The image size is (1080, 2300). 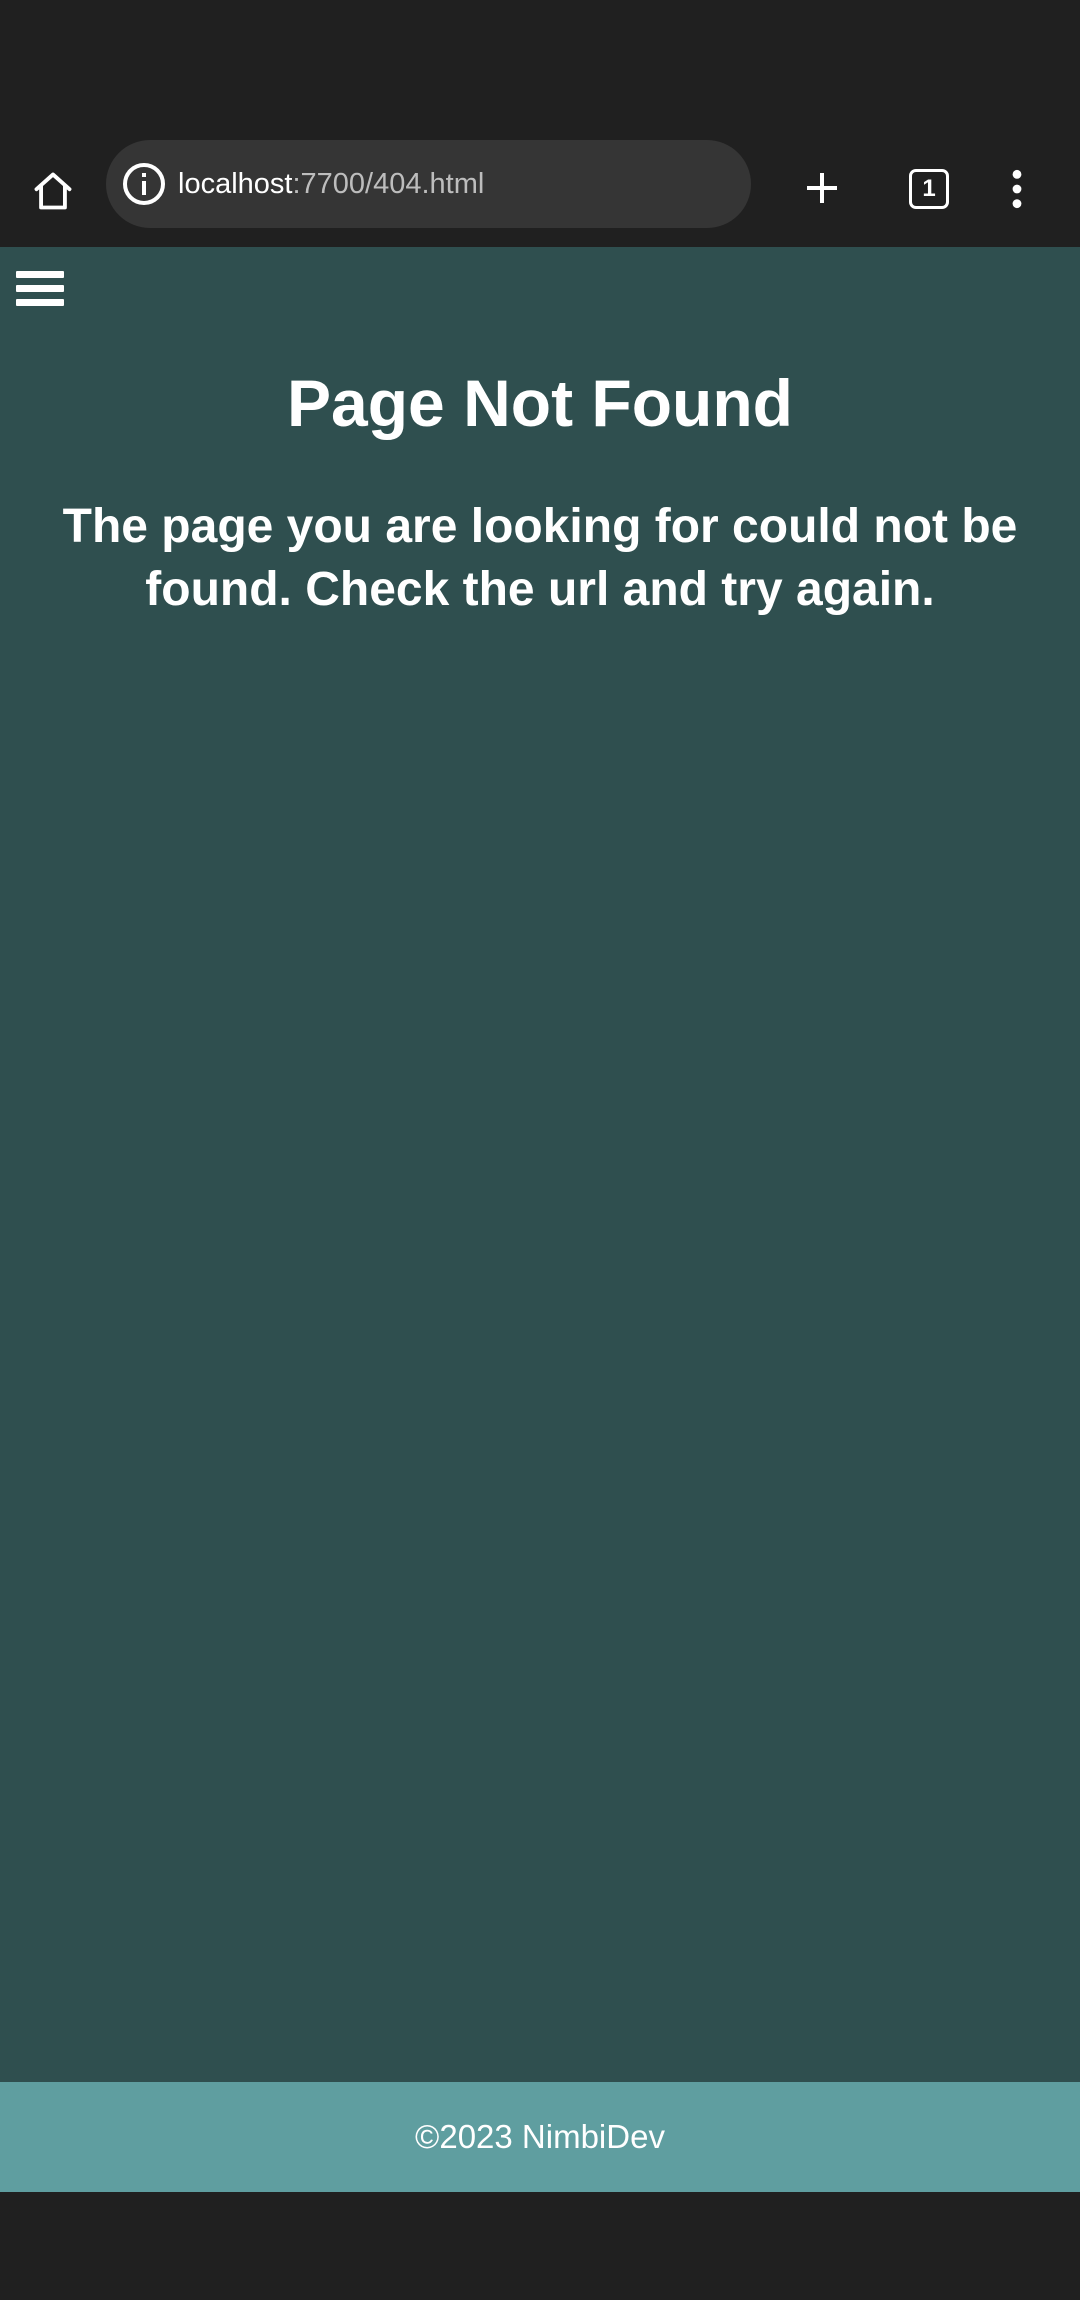 I want to click on browser-menu-button, so click(x=1017, y=189).